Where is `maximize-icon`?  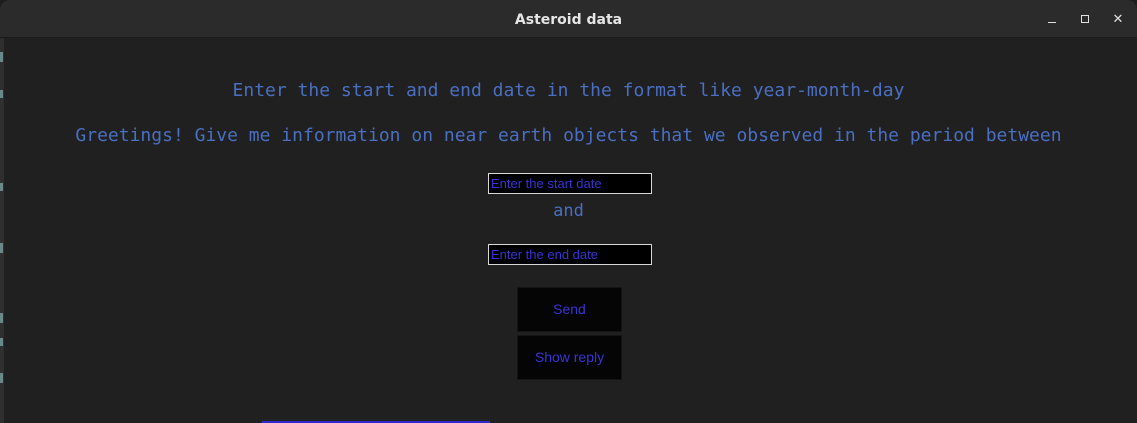
maximize-icon is located at coordinates (1085, 19).